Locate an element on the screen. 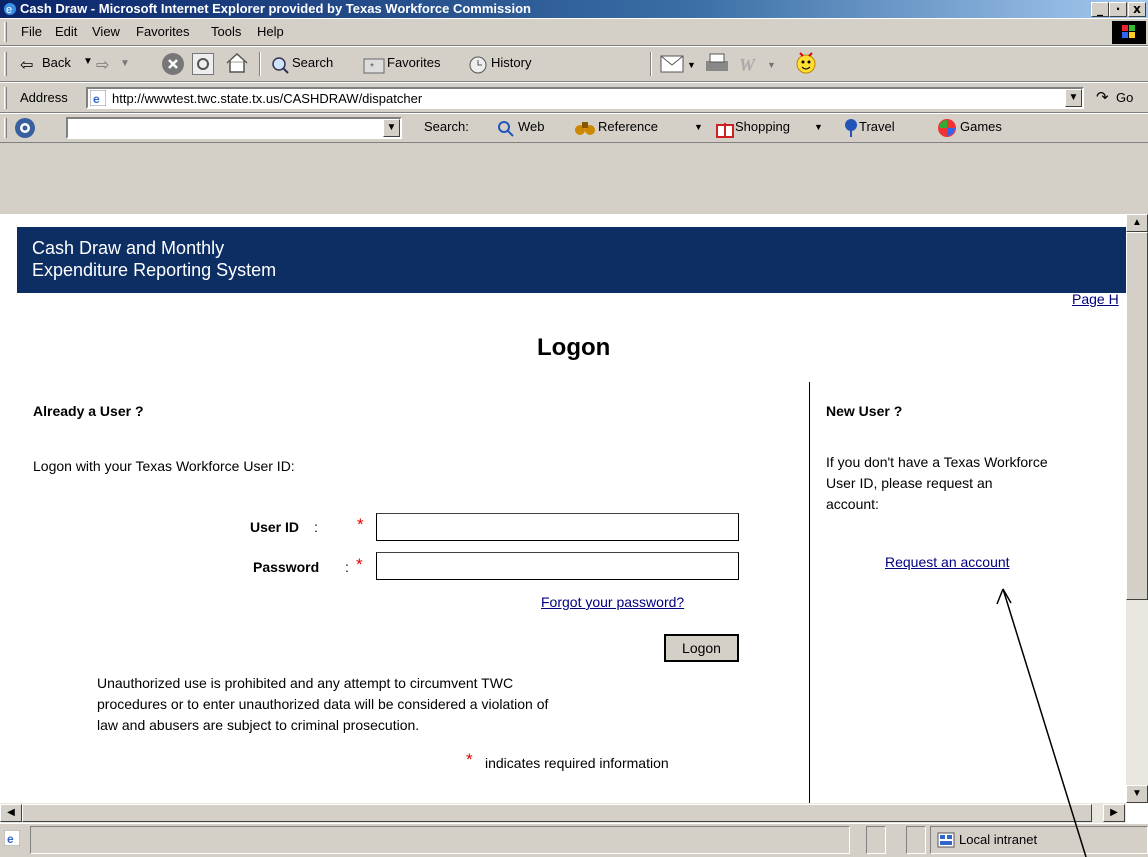 The image size is (1148, 857). magnifier-icon is located at coordinates (506, 129).